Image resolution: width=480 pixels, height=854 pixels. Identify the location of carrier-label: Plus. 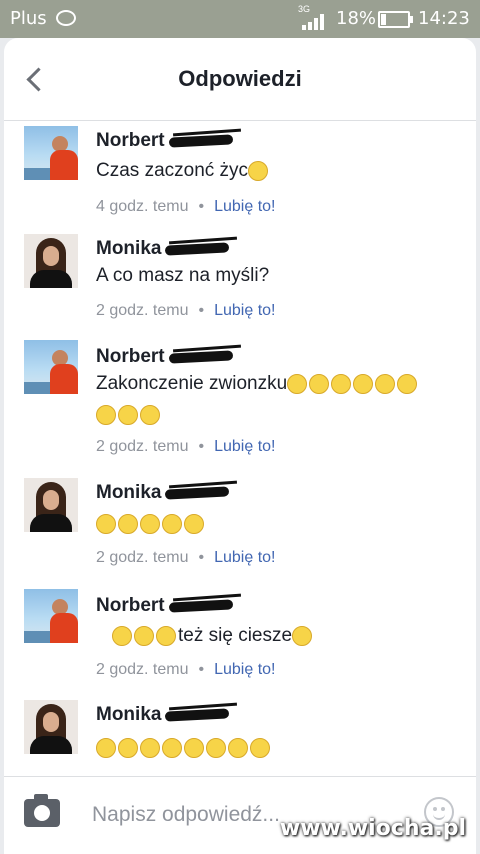
(28, 18).